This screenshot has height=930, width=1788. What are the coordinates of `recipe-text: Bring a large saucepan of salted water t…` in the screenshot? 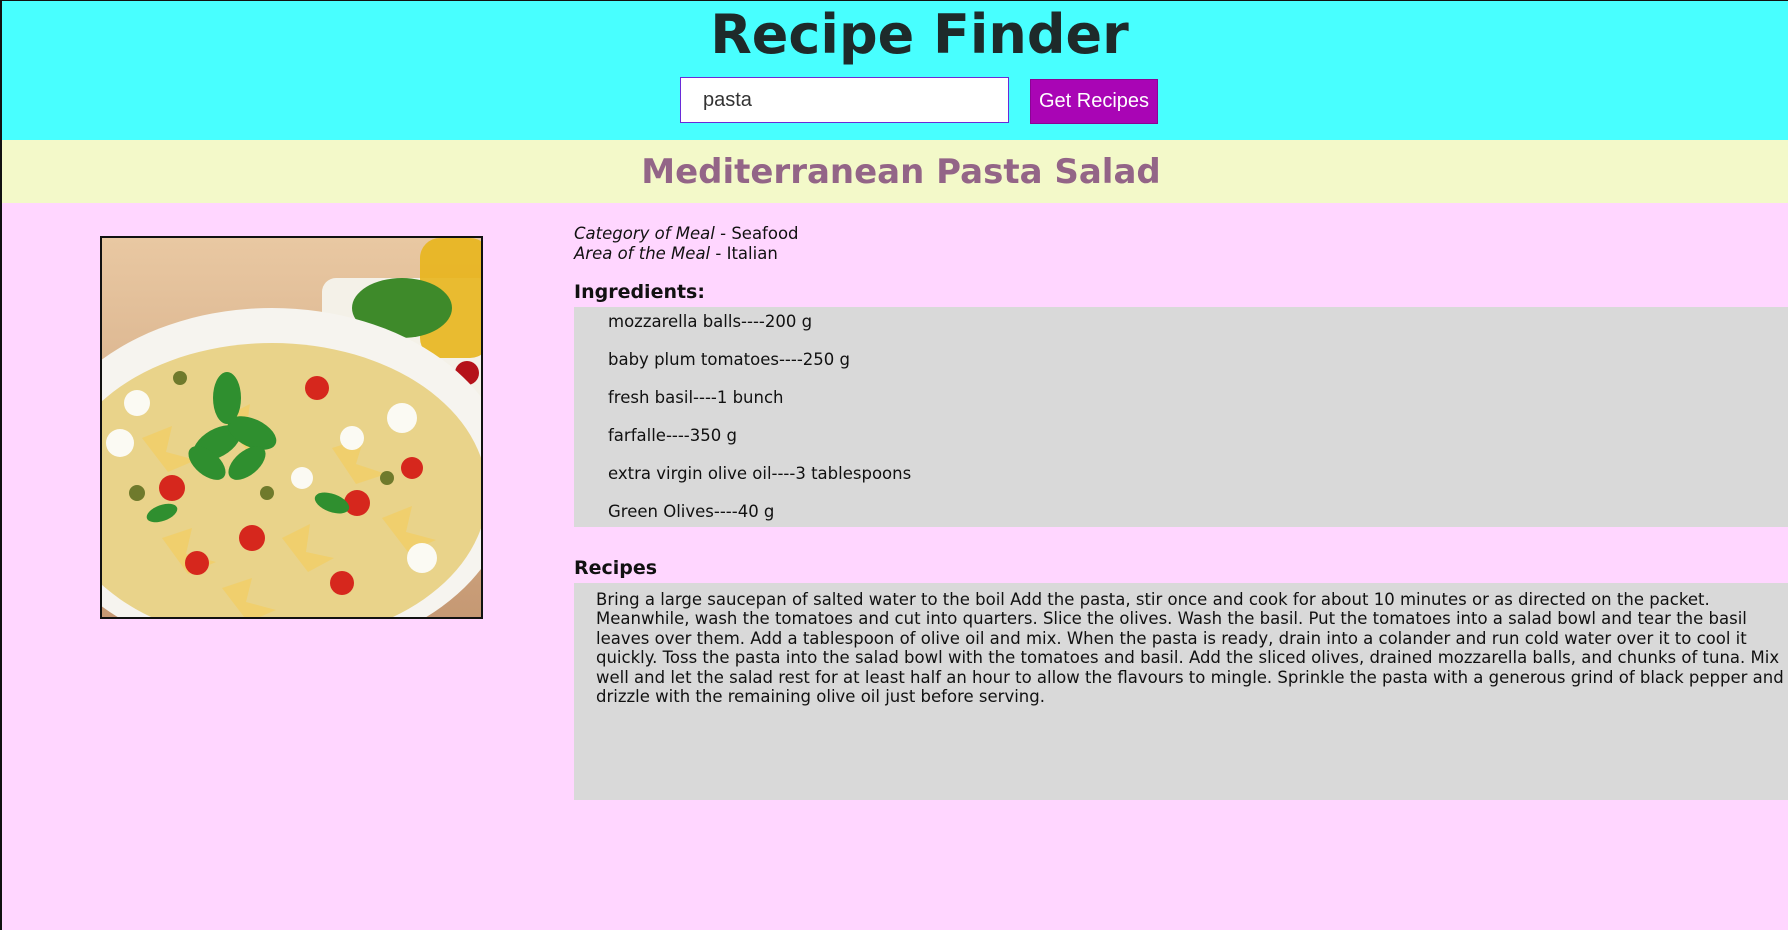 It's located at (1190, 648).